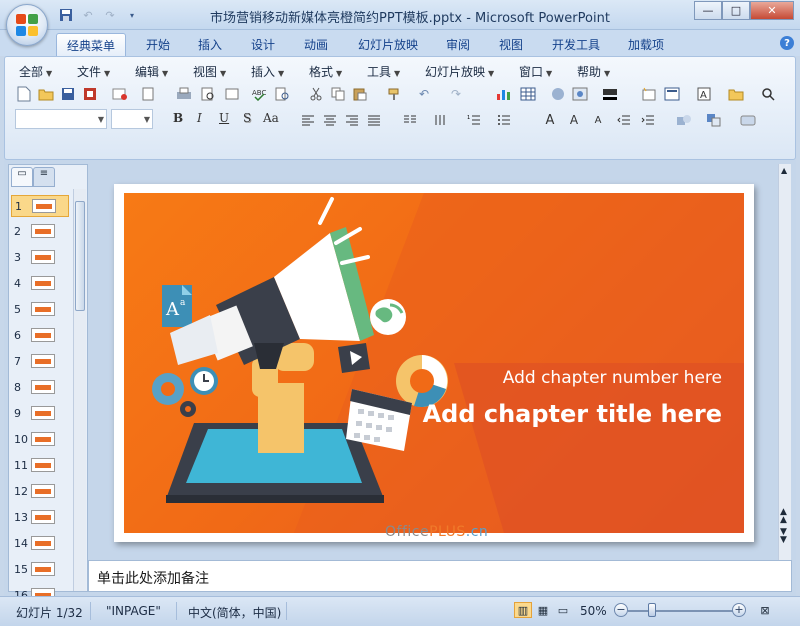 Image resolution: width=800 pixels, height=626 pixels. I want to click on normal-view-icon: ▥, so click(523, 610).